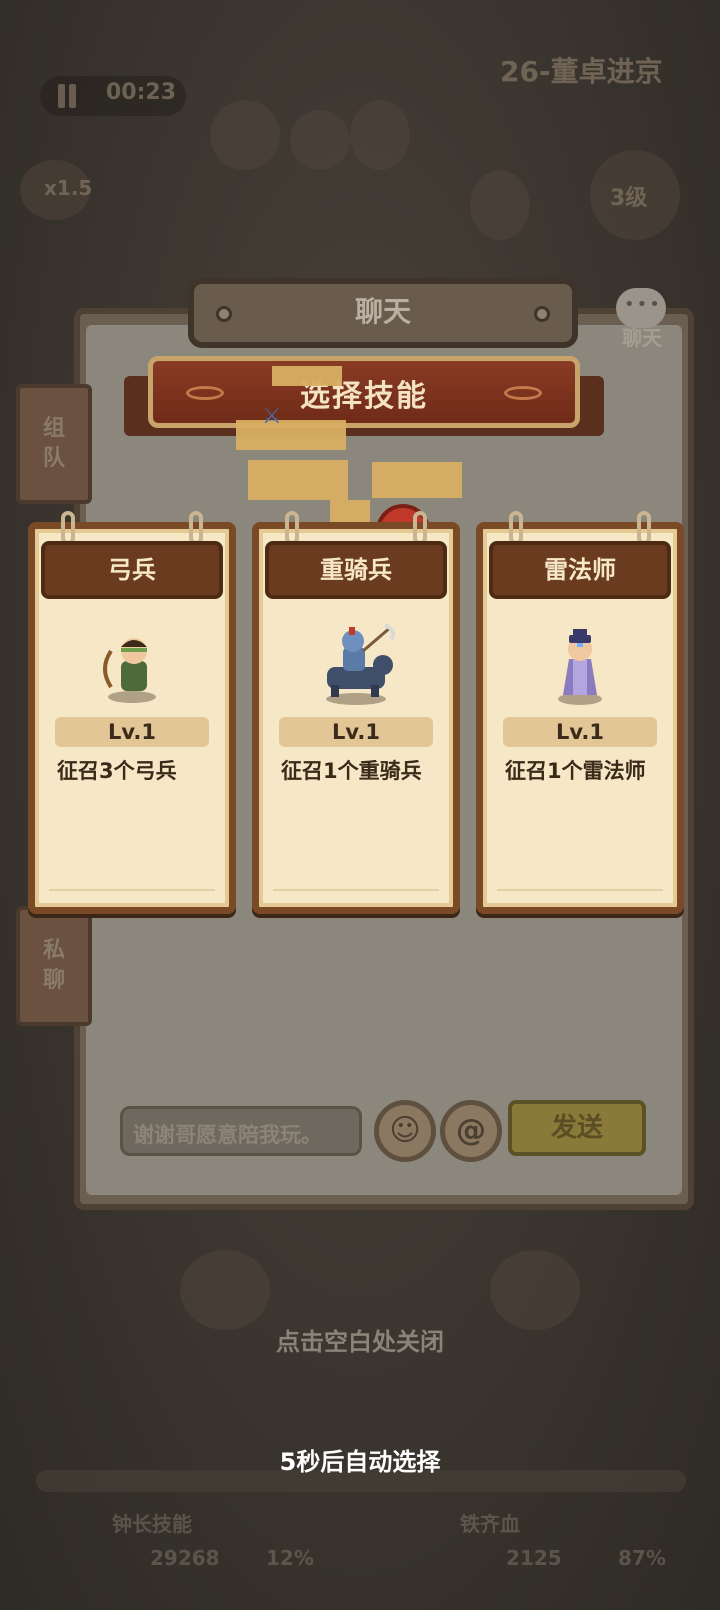  I want to click on card-name: 雷法师, so click(580, 570).